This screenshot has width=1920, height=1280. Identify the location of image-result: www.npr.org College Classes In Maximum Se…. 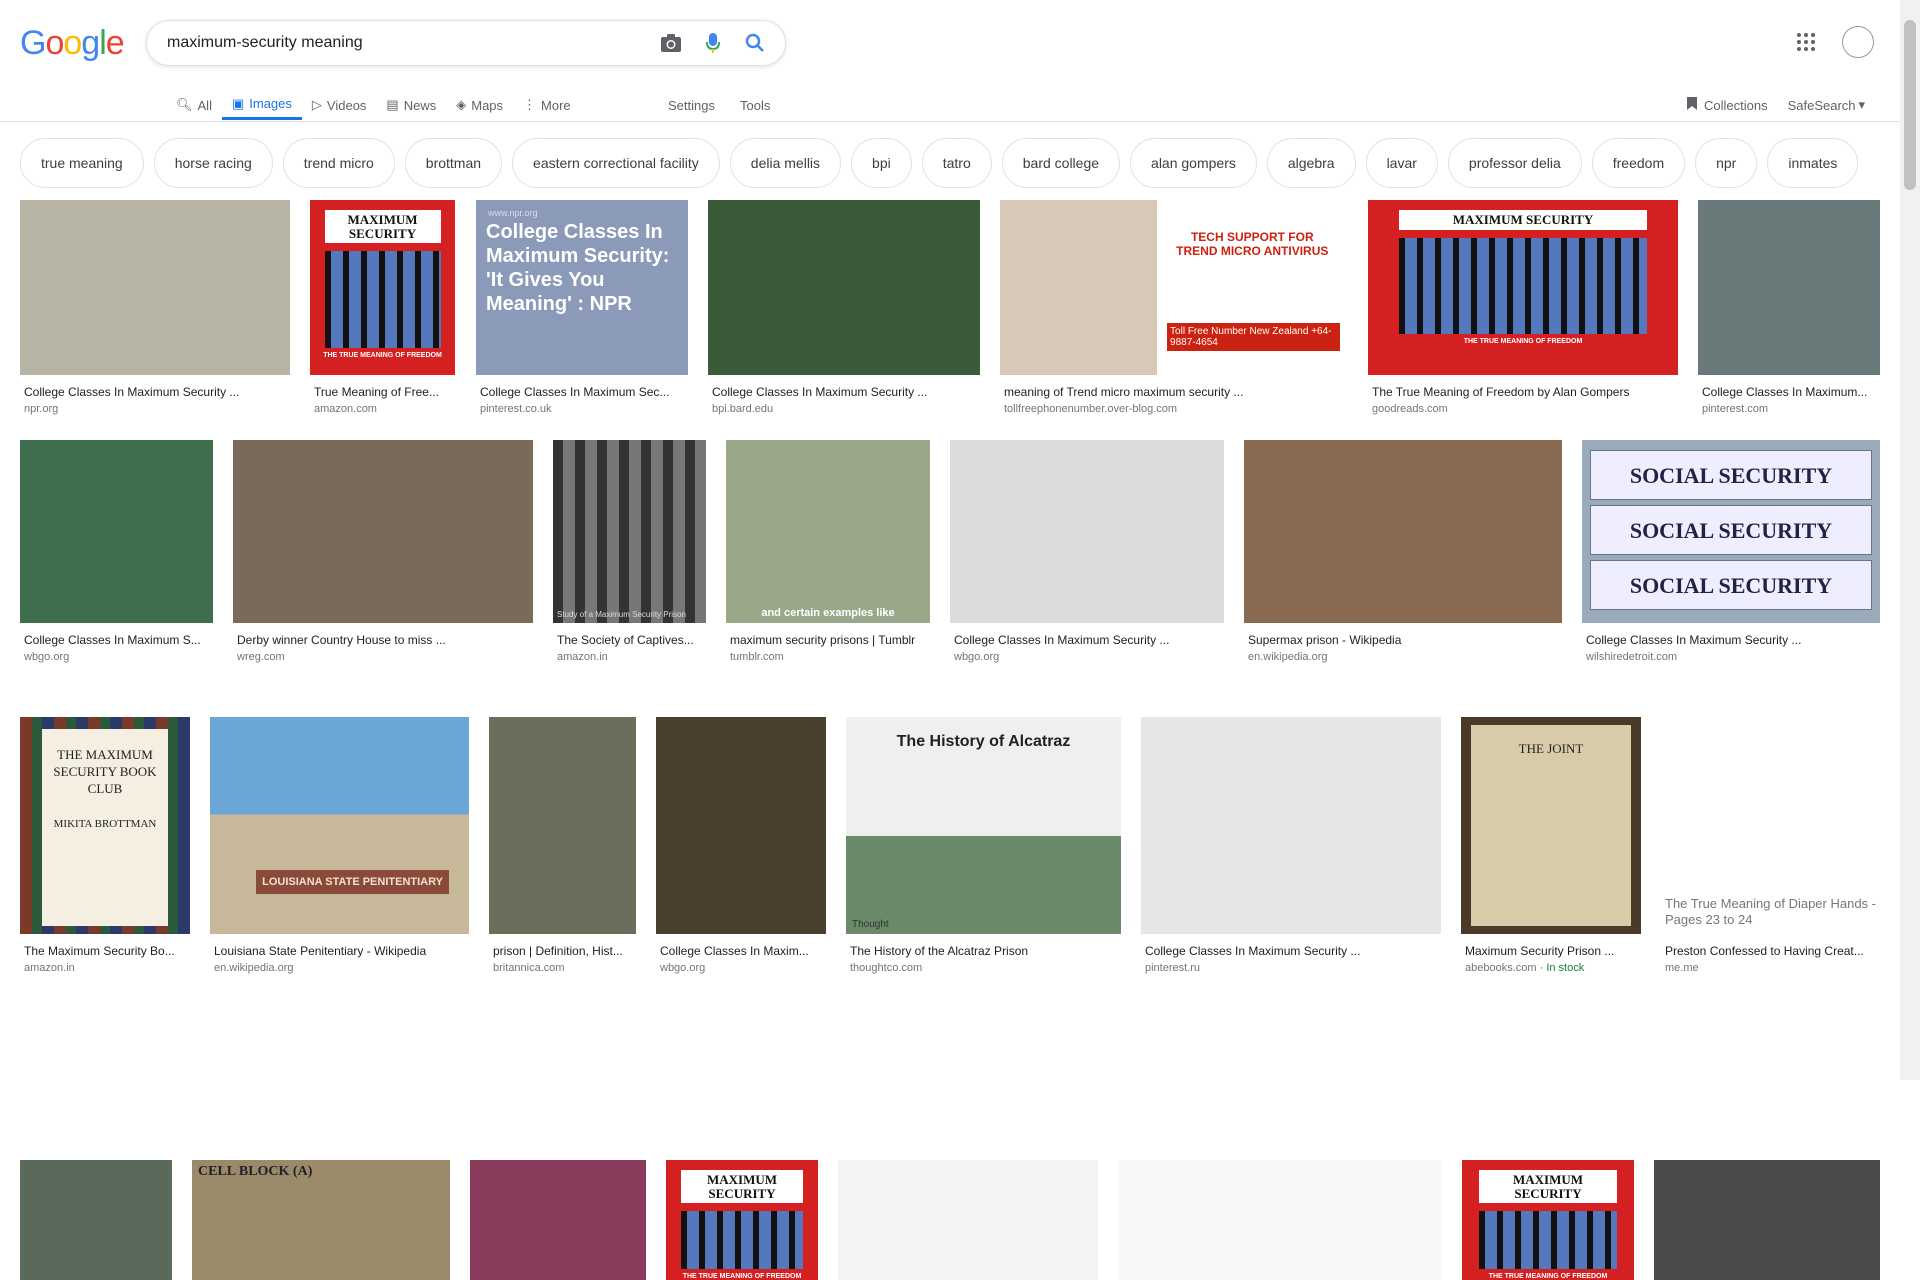
(582, 307).